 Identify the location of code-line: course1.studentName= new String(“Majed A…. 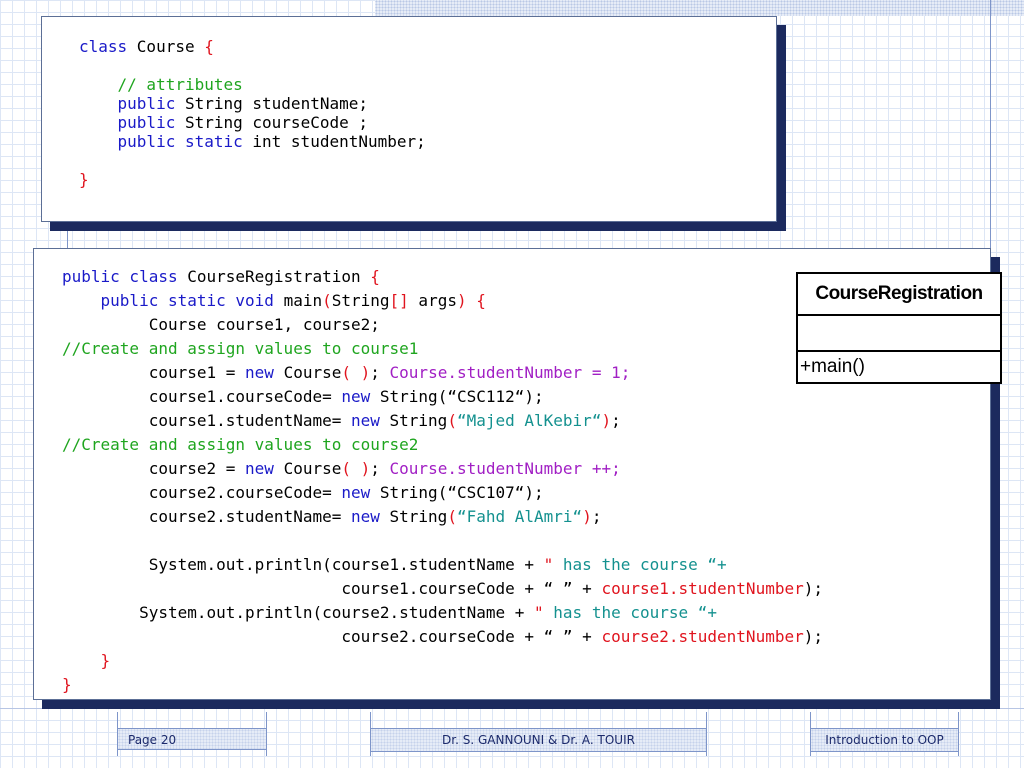
(442, 421).